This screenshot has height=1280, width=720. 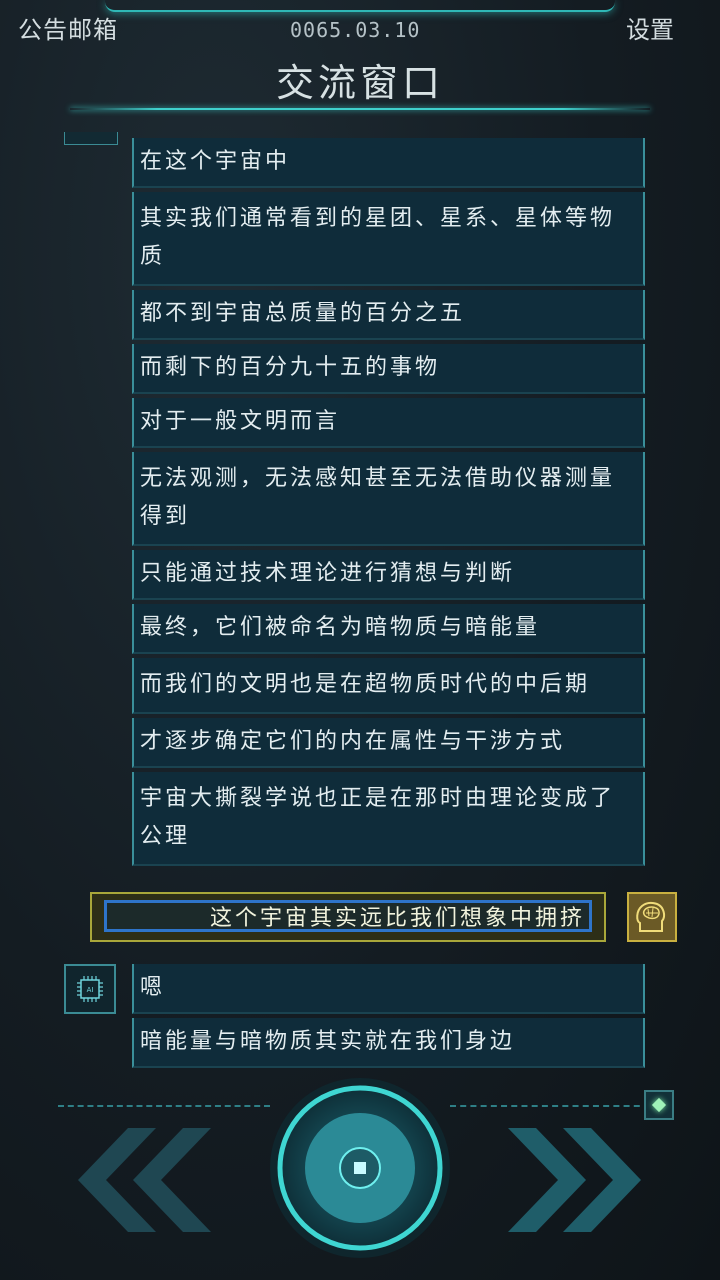 What do you see at coordinates (388, 315) in the screenshot?
I see `ai-message: 都不到宇宙总质量的百分之五` at bounding box center [388, 315].